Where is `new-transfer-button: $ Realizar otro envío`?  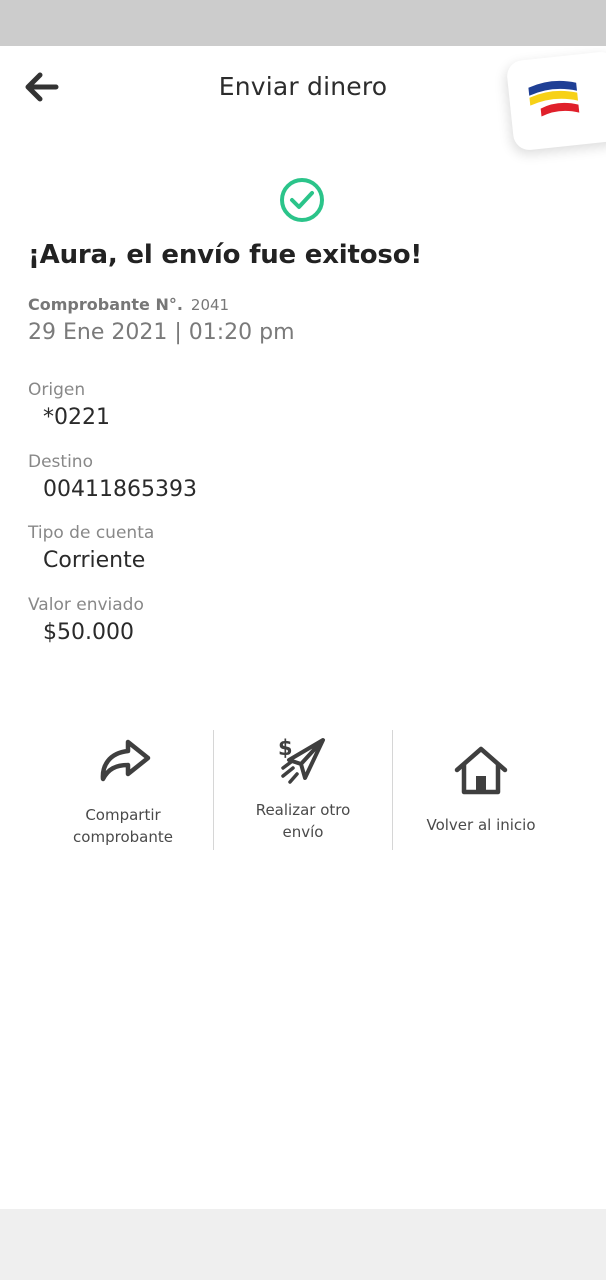 new-transfer-button: $ Realizar otro envío is located at coordinates (303, 791).